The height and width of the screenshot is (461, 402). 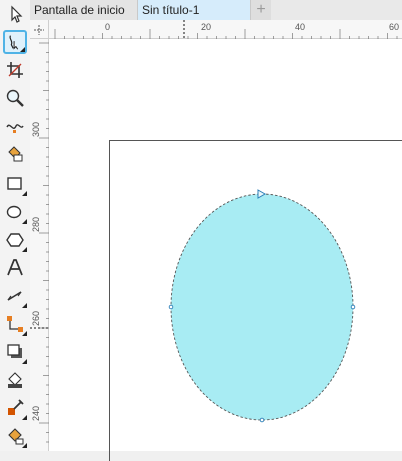 What do you see at coordinates (15, 154) in the screenshot?
I see `smart-fill-tool-icon` at bounding box center [15, 154].